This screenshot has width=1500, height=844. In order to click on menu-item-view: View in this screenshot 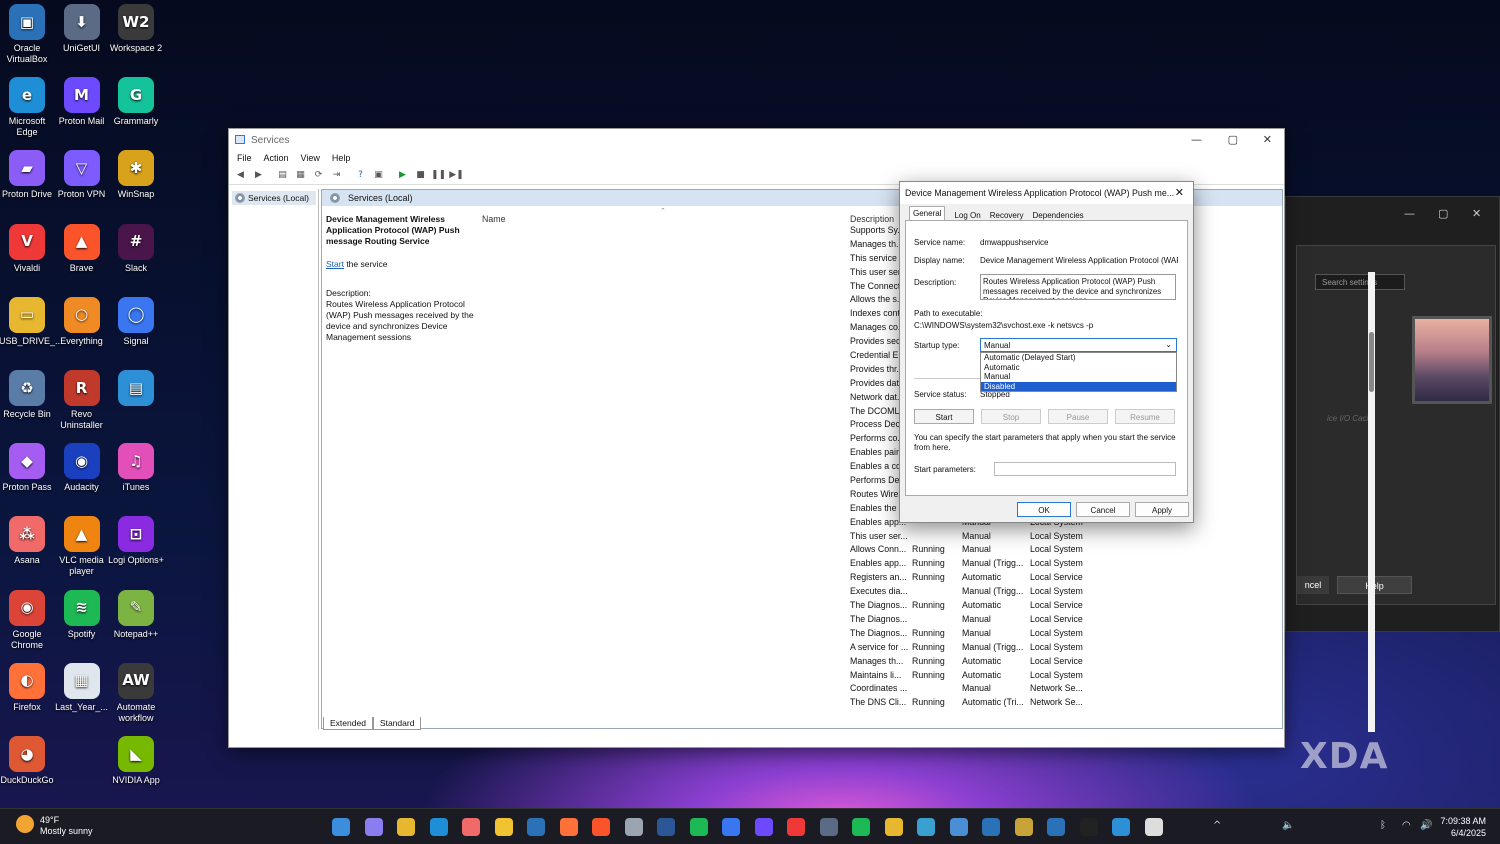, I will do `click(310, 158)`.